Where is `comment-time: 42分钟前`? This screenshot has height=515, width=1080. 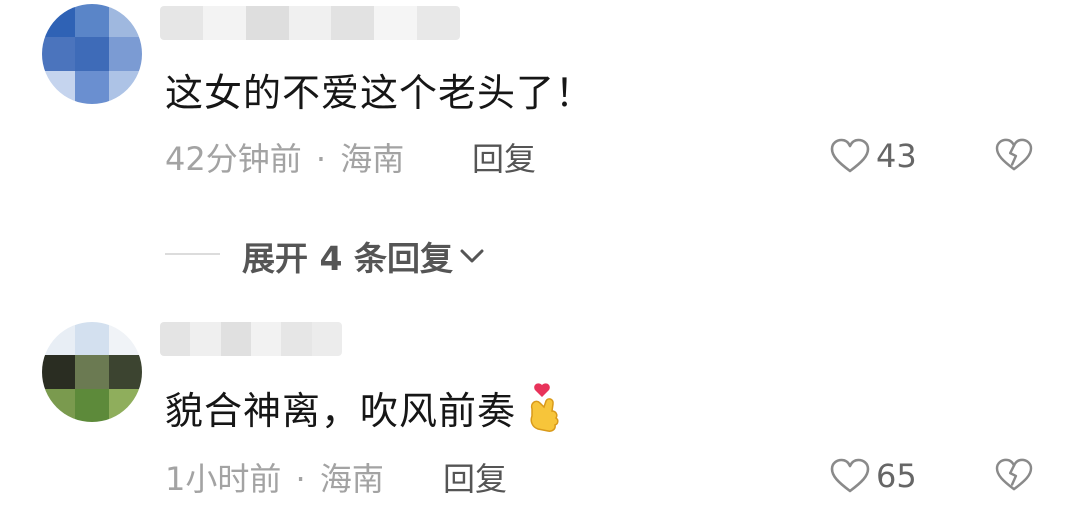 comment-time: 42分钟前 is located at coordinates (233, 159).